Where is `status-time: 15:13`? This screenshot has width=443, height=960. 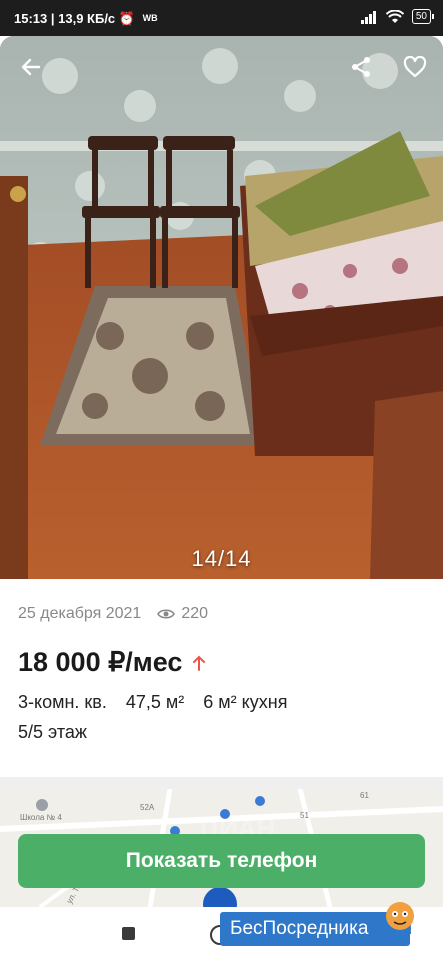 status-time: 15:13 is located at coordinates (31, 18).